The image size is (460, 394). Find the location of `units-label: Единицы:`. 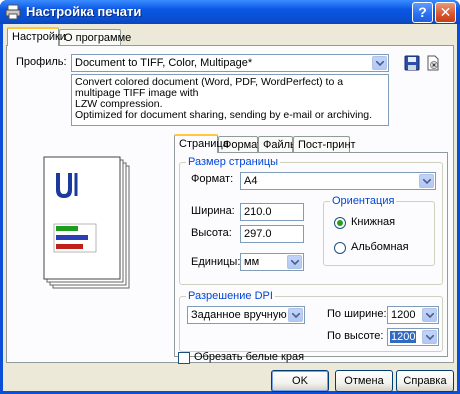

units-label: Единицы: is located at coordinates (216, 262).